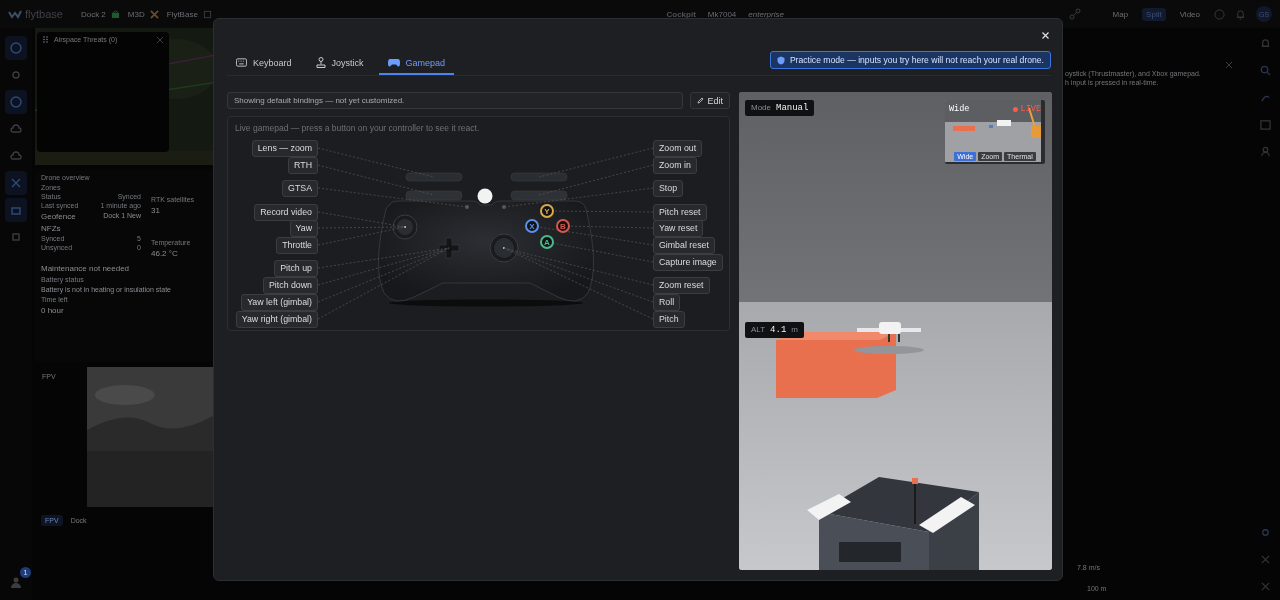 This screenshot has width=1280, height=600. I want to click on binding-label: Gimbal reset, so click(684, 245).